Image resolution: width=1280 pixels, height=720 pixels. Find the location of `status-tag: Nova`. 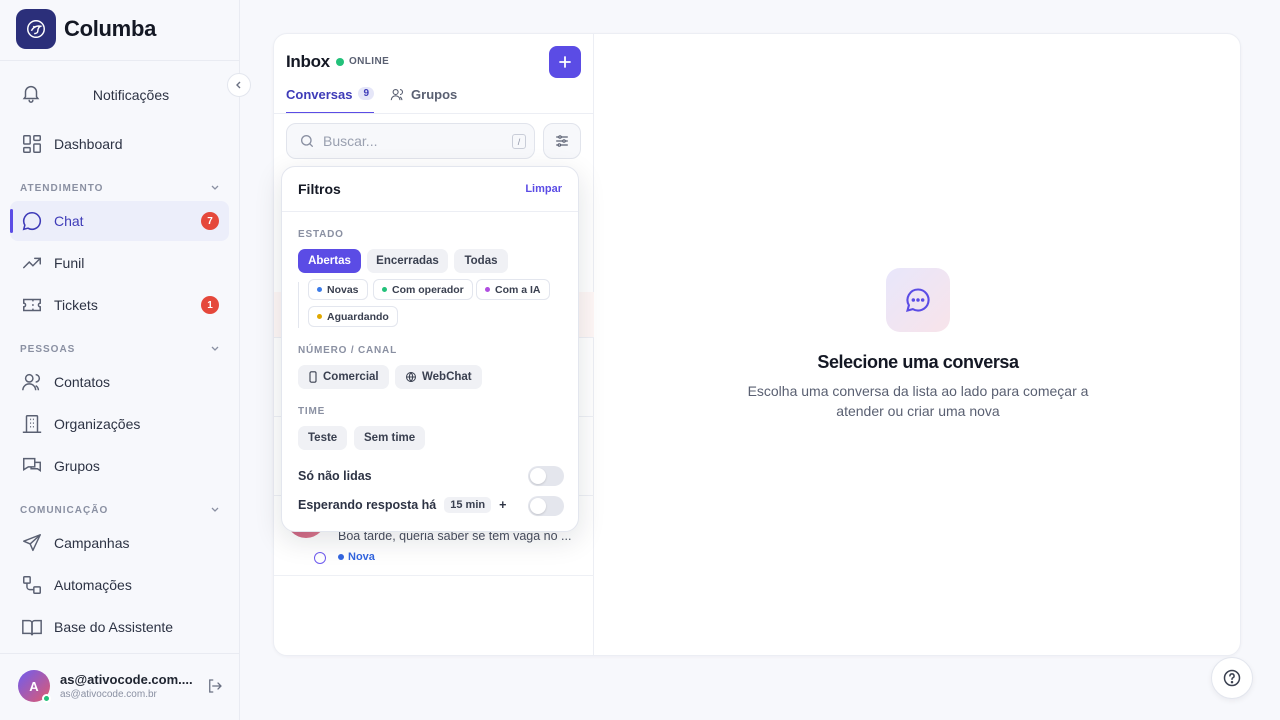

status-tag: Nova is located at coordinates (356, 557).